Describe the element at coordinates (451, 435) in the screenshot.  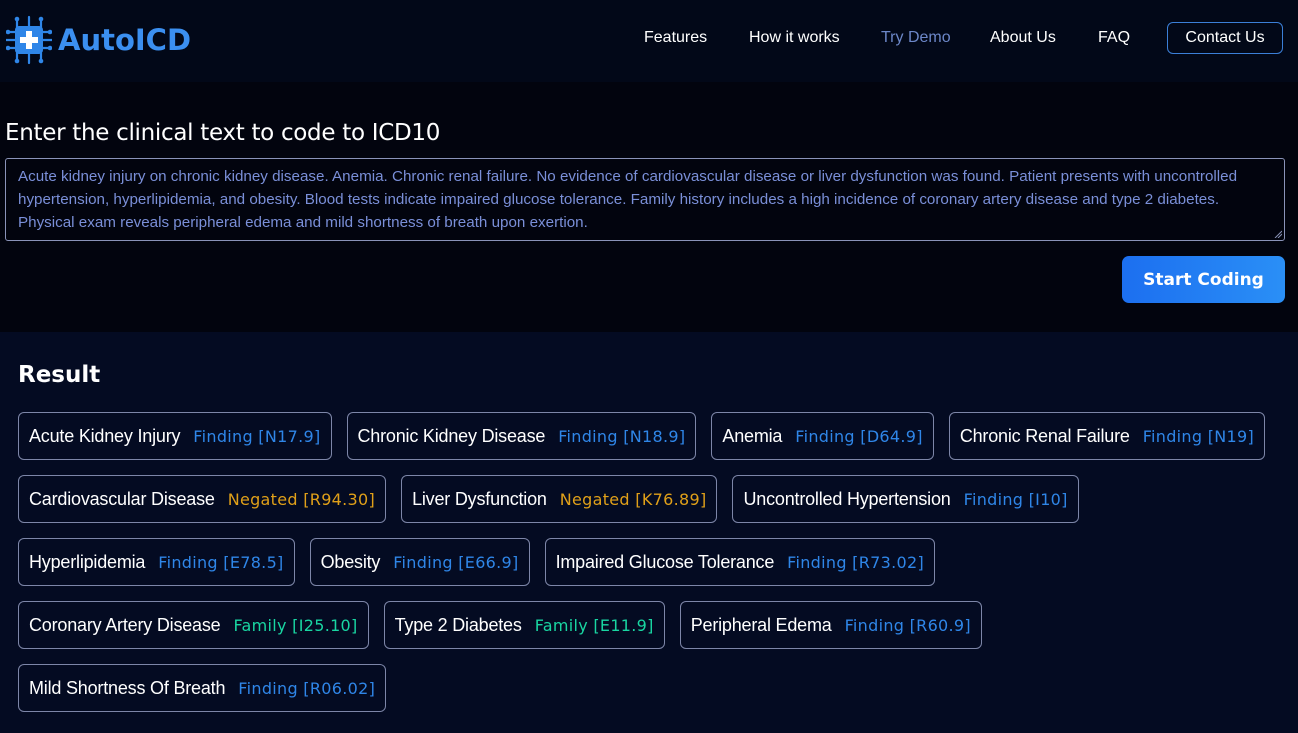
I see `chip-condition-name: Chronic Kidney Disease` at that location.